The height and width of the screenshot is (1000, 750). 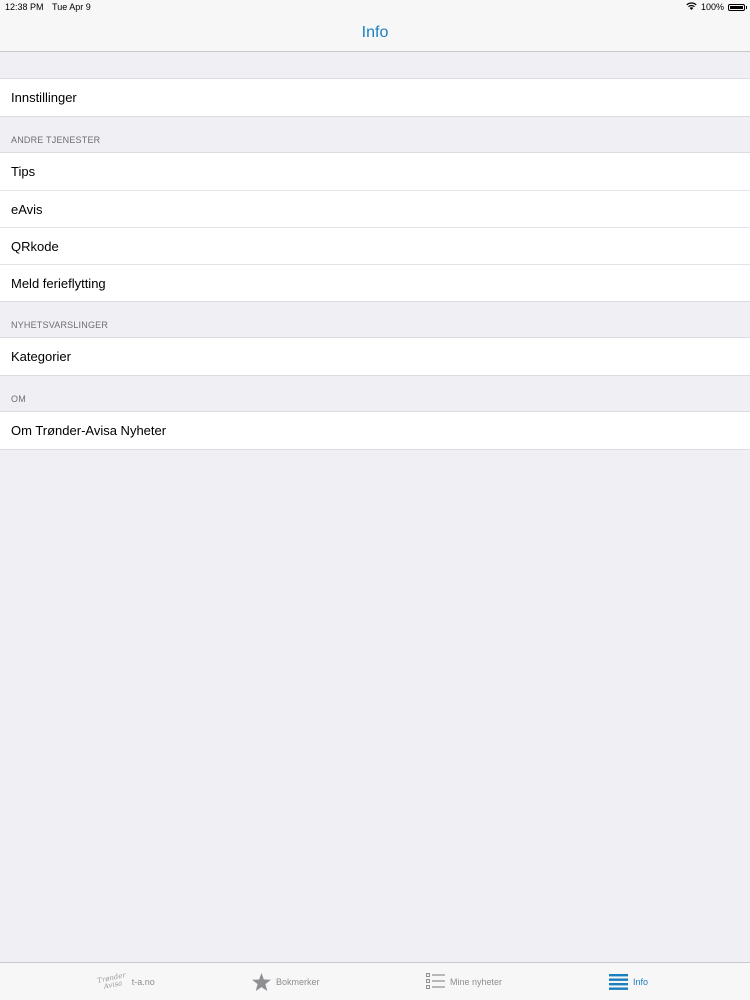 I want to click on tab-bokmerker: Bokmerker, so click(x=286, y=981).